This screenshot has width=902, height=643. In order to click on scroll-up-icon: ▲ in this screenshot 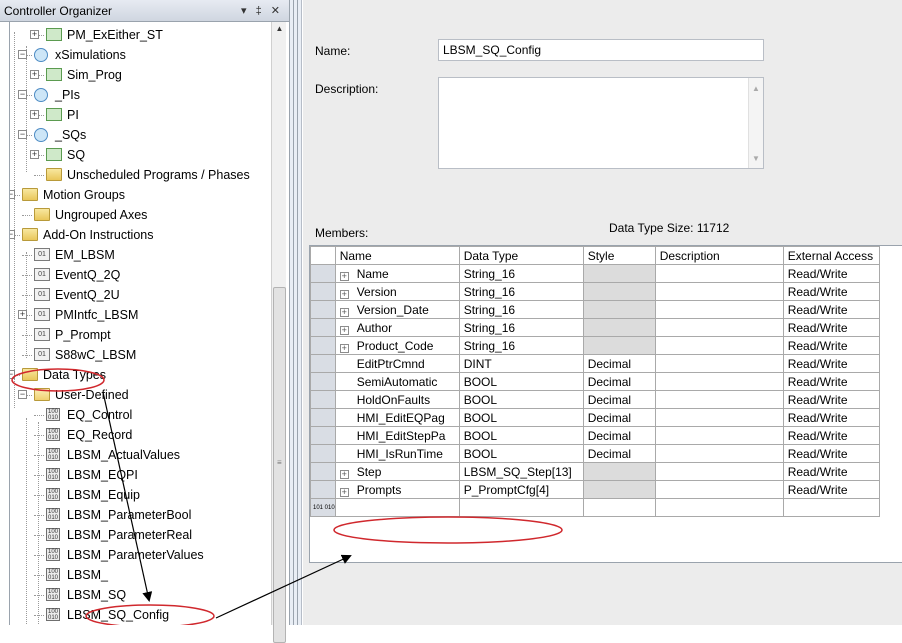, I will do `click(756, 88)`.